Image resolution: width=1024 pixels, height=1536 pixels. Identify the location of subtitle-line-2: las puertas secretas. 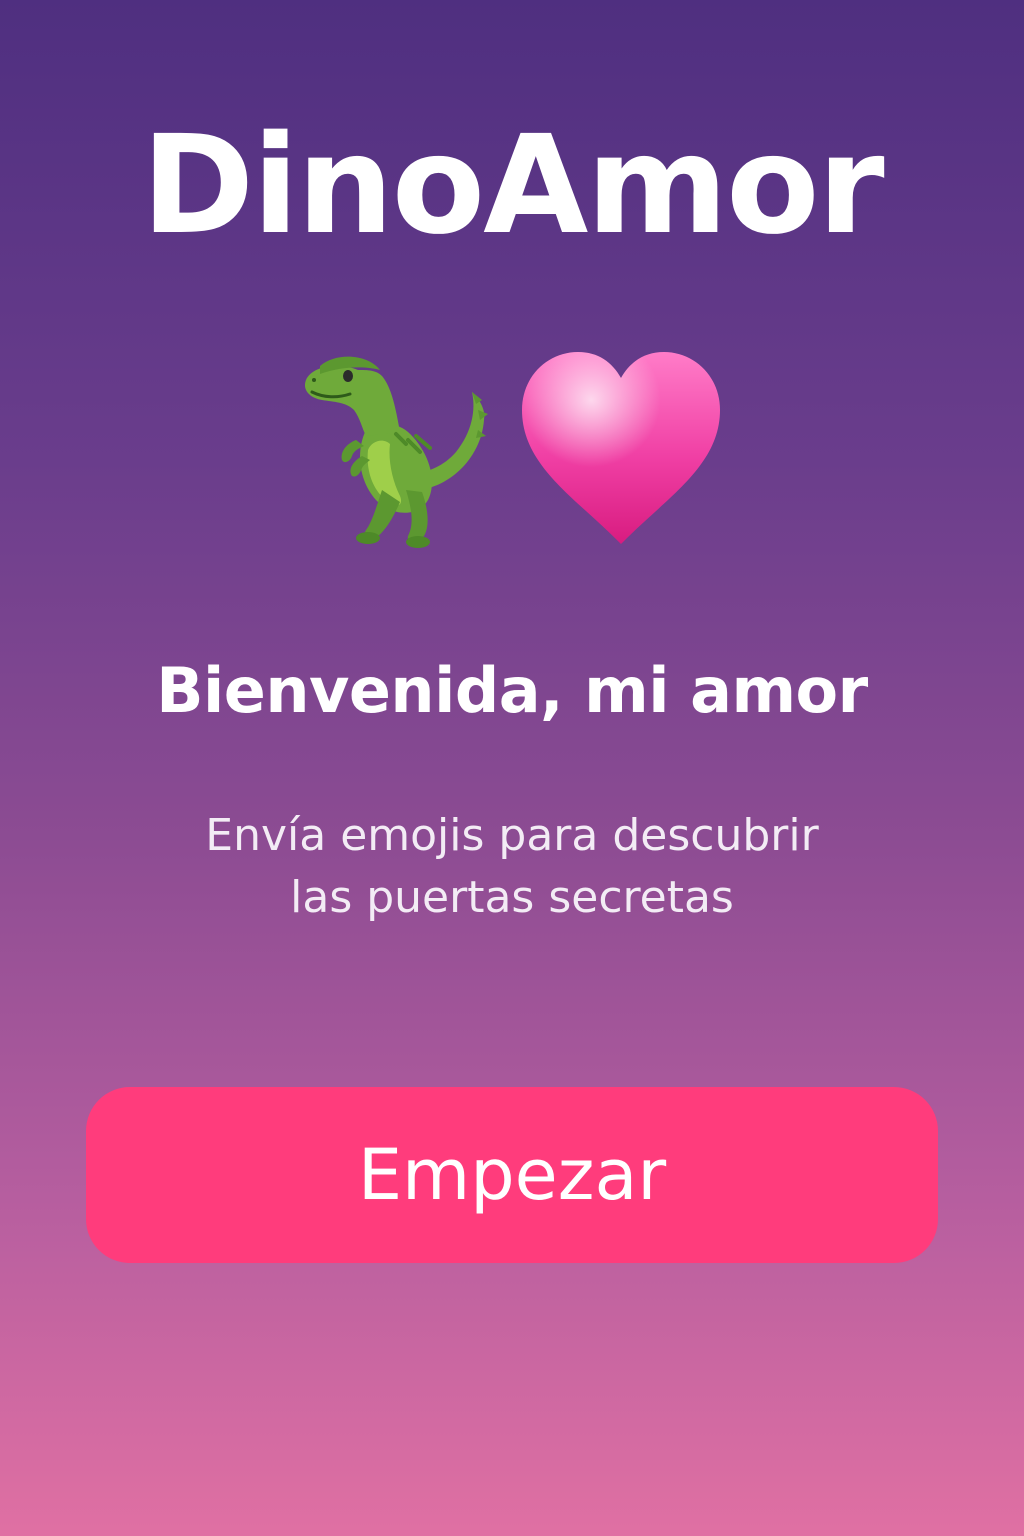
(512, 897).